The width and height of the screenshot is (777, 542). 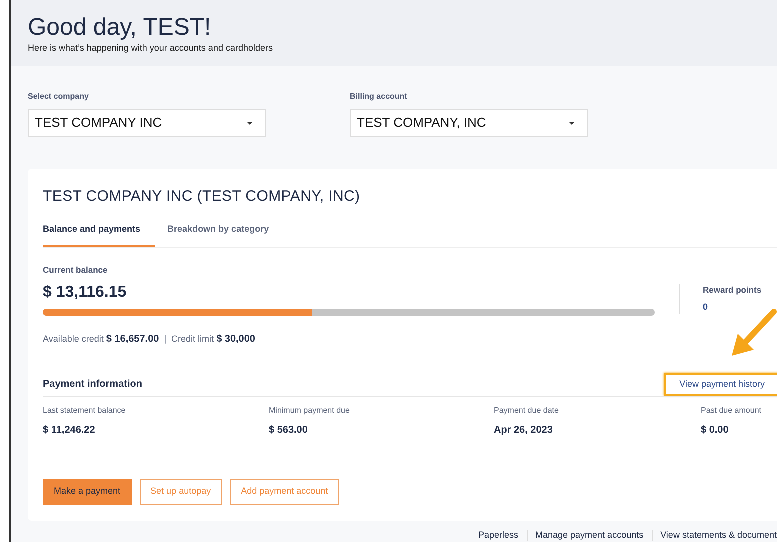 What do you see at coordinates (69, 431) in the screenshot?
I see `payment-field-value: $ 11,246.22` at bounding box center [69, 431].